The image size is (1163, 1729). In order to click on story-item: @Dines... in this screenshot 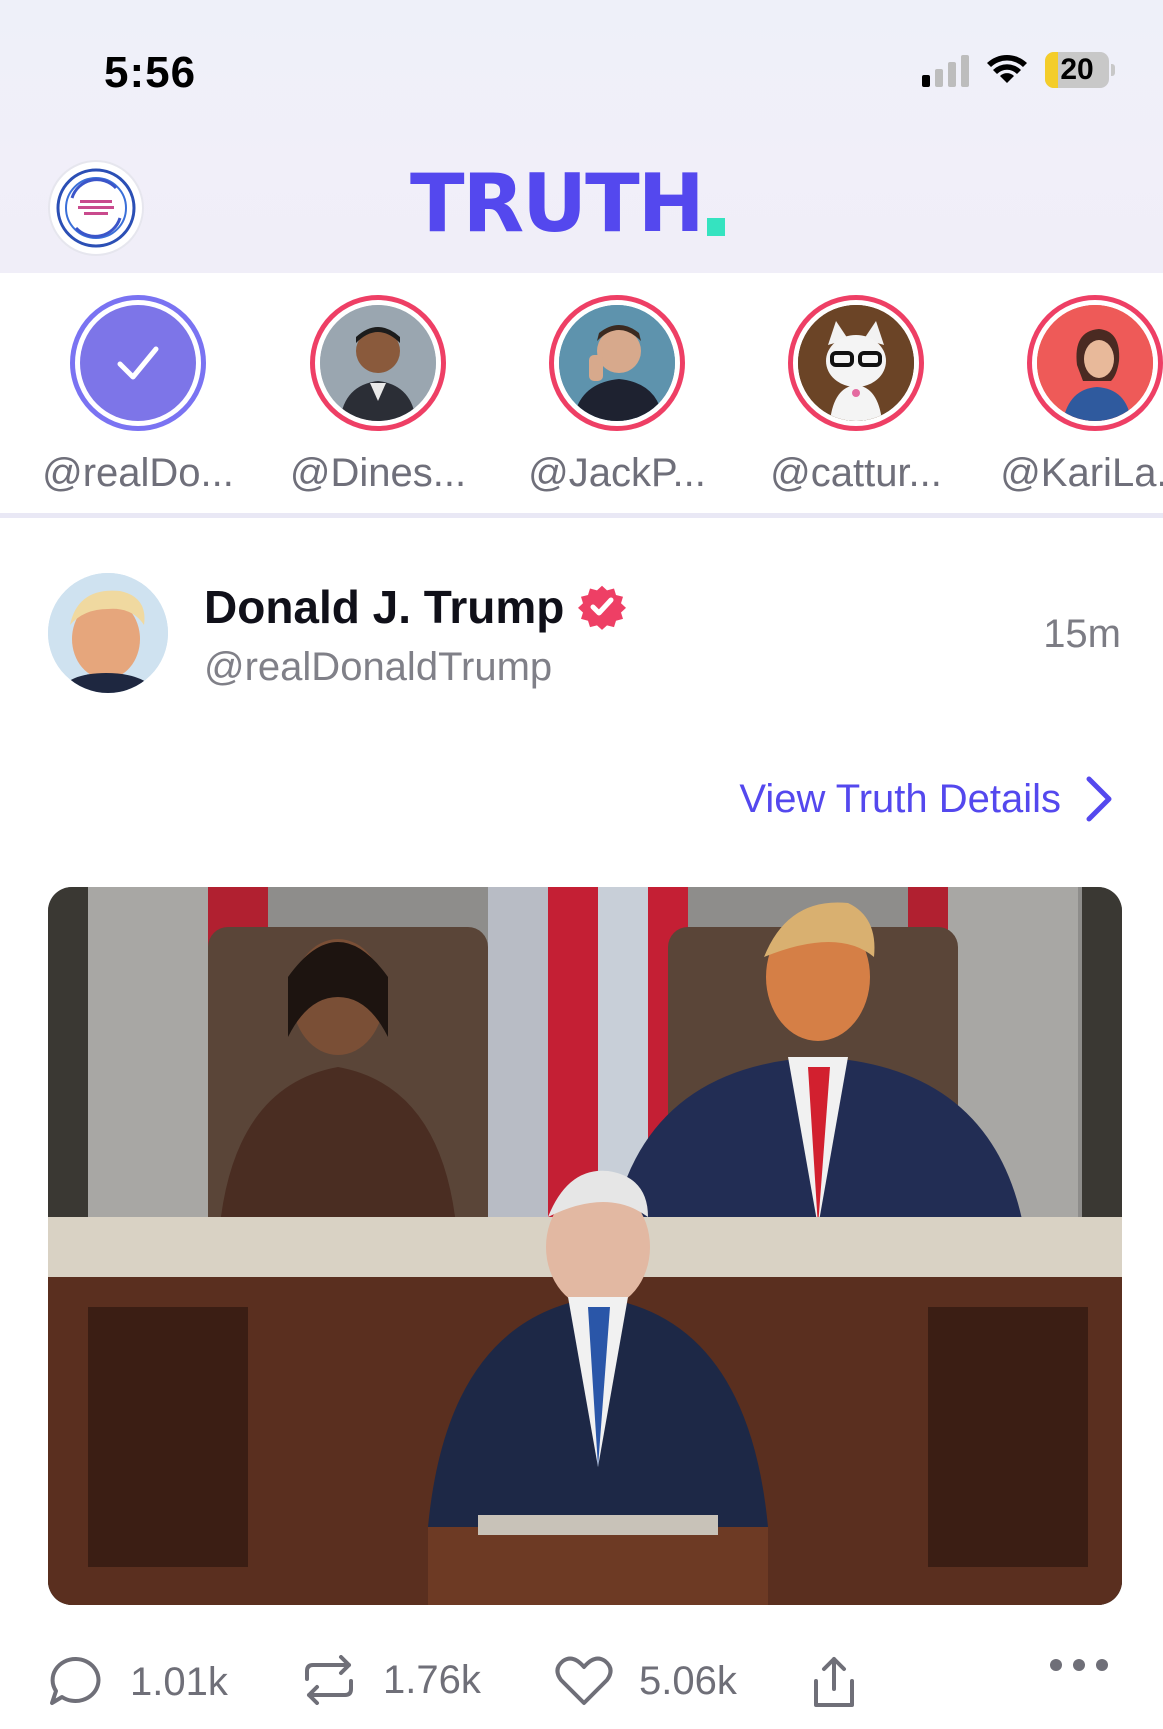, I will do `click(378, 395)`.